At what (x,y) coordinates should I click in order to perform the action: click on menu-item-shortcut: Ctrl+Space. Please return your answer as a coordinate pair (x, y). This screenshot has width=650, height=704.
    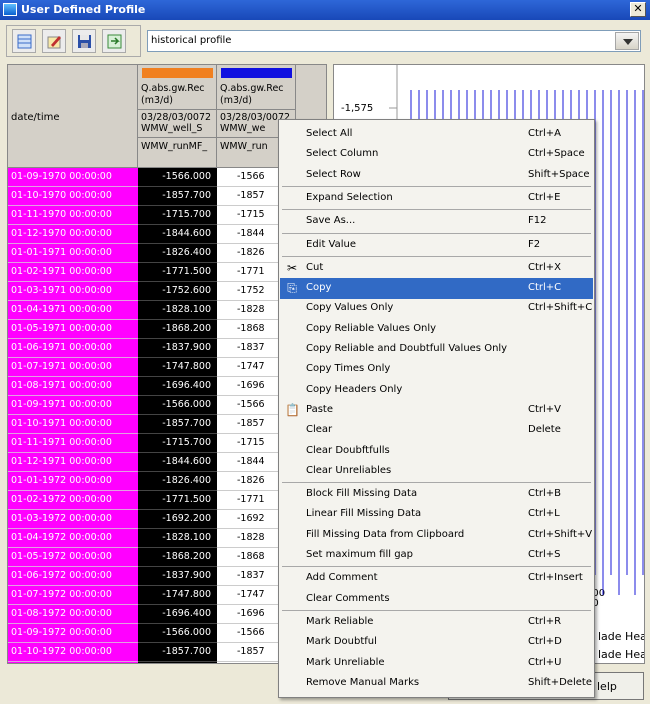
    Looking at the image, I should click on (556, 154).